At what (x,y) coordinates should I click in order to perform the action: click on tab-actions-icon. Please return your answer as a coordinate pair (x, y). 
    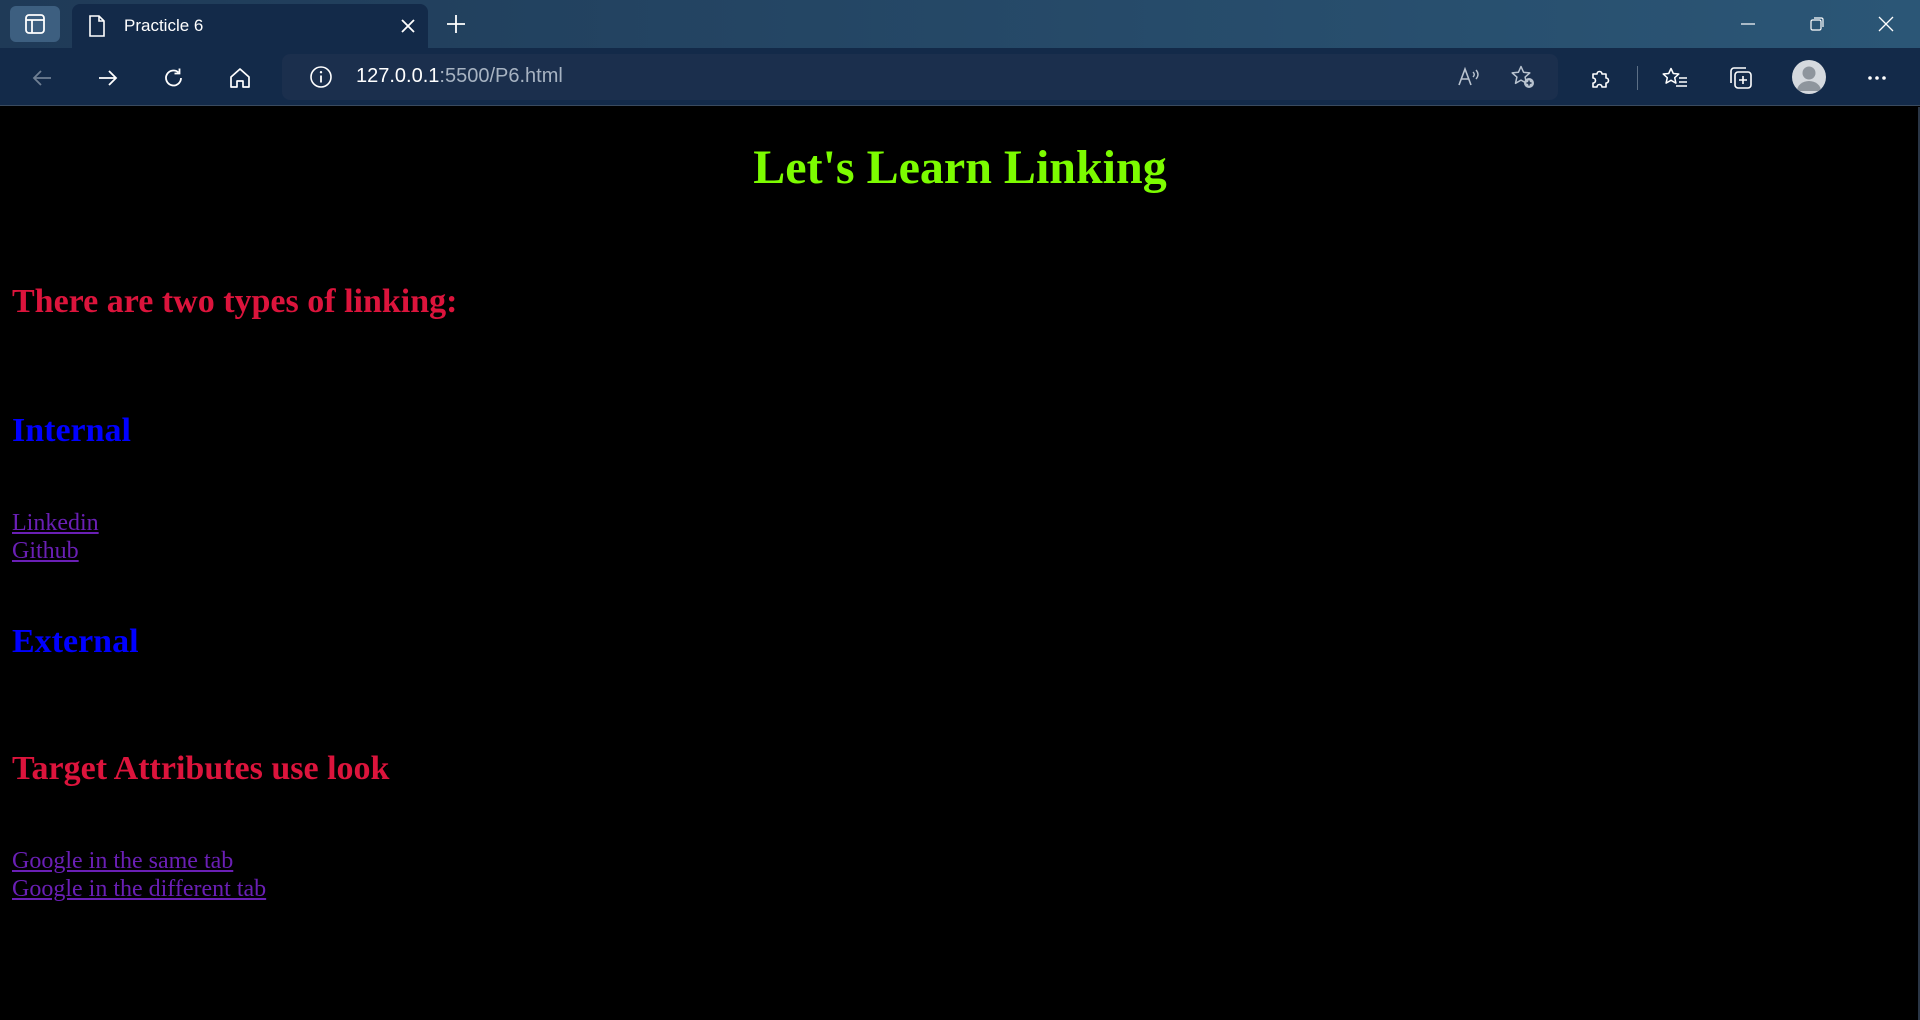
    Looking at the image, I should click on (35, 24).